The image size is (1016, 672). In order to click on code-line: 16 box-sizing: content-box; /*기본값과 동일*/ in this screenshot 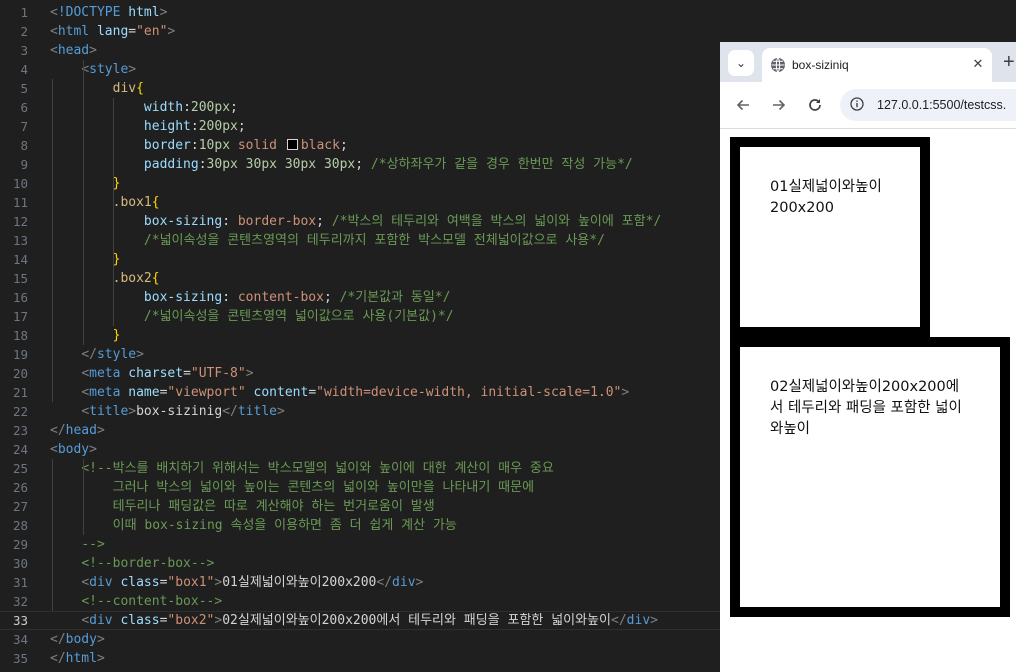, I will do `click(360, 297)`.